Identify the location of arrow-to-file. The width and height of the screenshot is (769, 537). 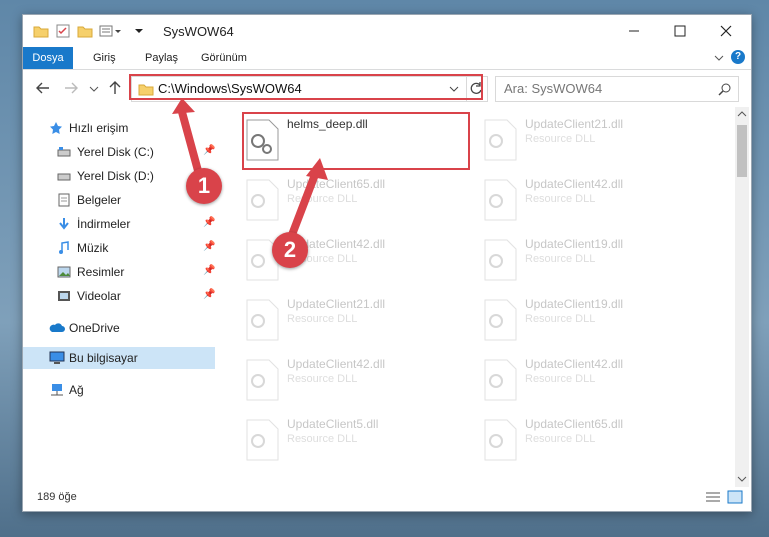
(303, 206).